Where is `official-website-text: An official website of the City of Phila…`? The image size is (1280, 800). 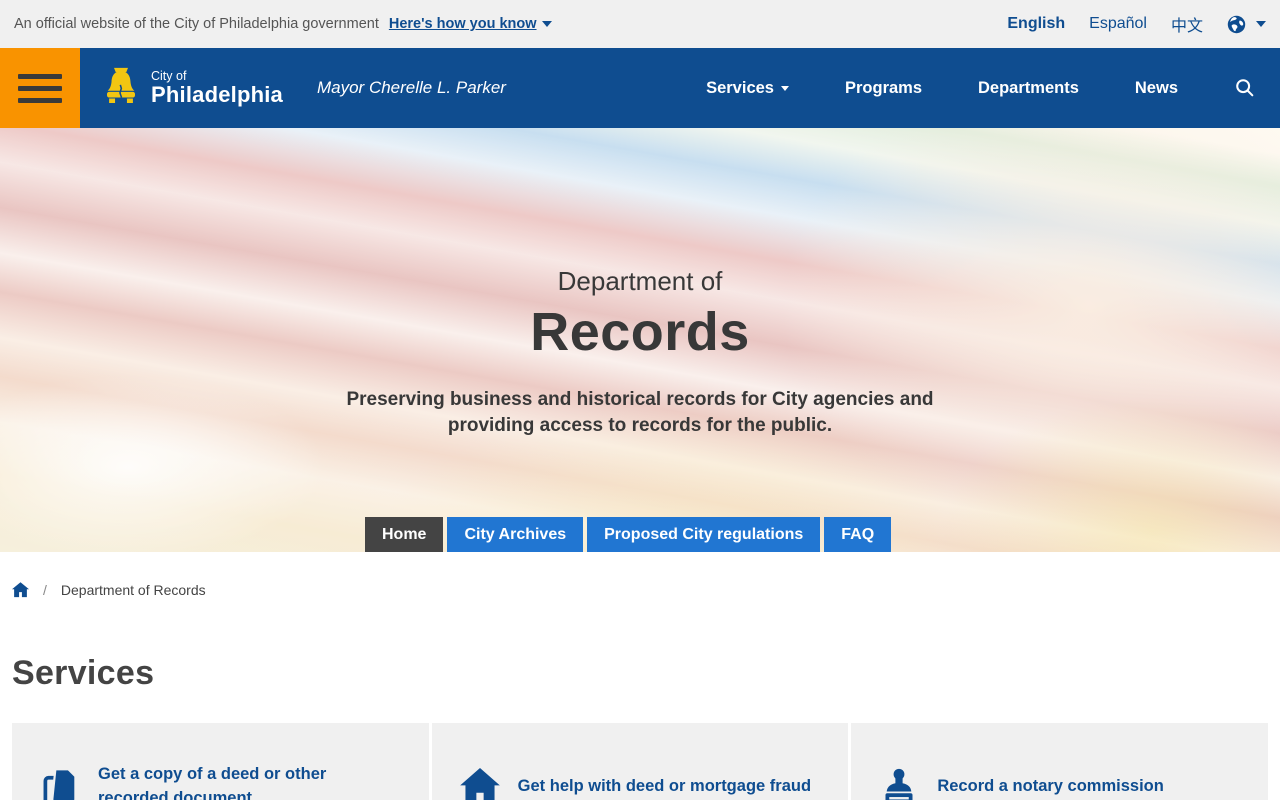
official-website-text: An official website of the City of Phila… is located at coordinates (196, 24).